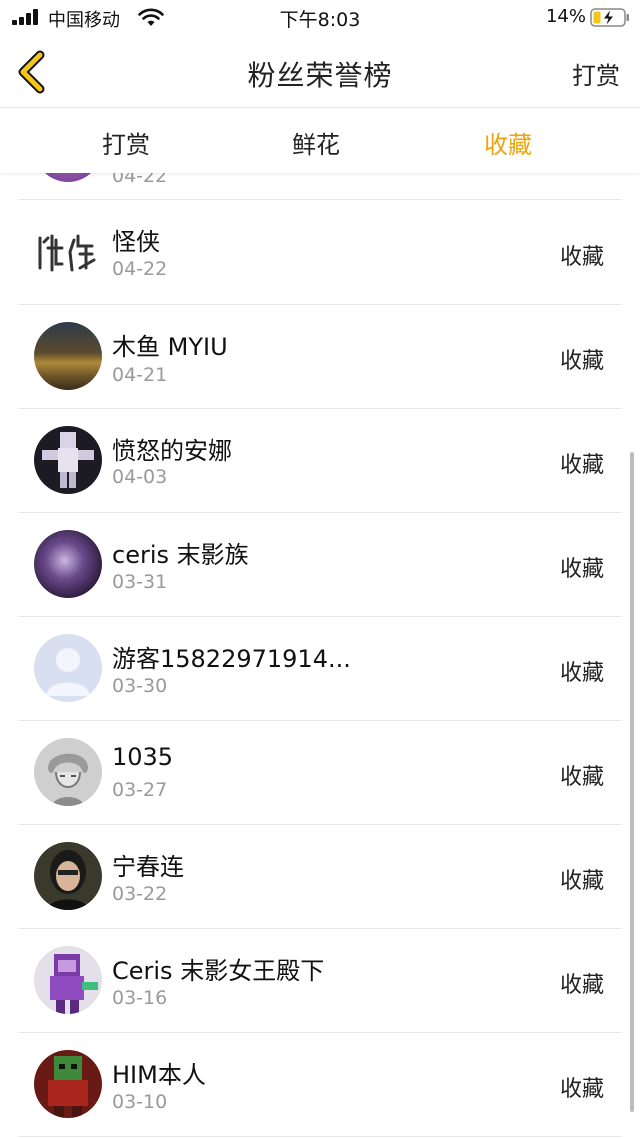  I want to click on tab-bar: 打赏 鲜花 收藏, so click(320, 141).